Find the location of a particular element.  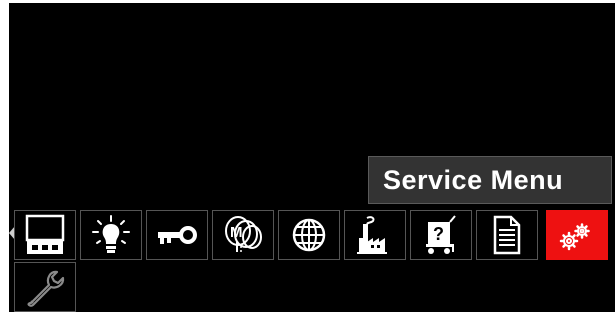

menu-item-service-menu is located at coordinates (577, 235).